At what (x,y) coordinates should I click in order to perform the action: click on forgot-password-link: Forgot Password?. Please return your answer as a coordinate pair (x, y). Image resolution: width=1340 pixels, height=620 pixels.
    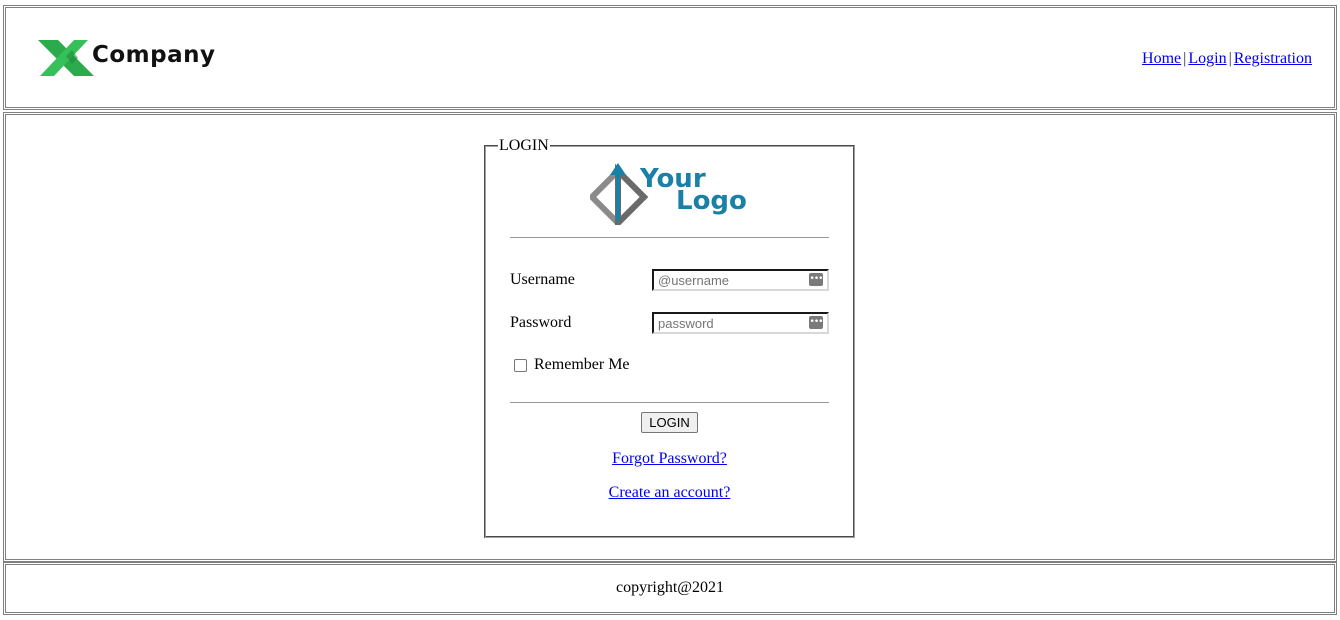
    Looking at the image, I should click on (669, 458).